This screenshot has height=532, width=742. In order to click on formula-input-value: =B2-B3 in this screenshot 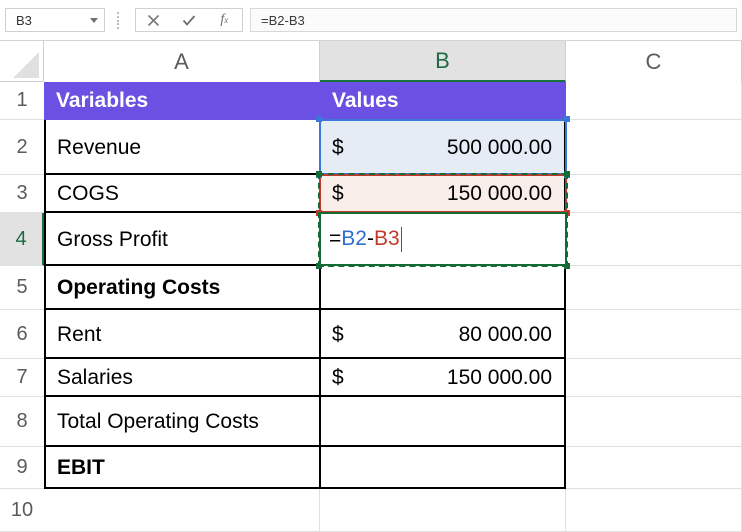, I will do `click(283, 20)`.